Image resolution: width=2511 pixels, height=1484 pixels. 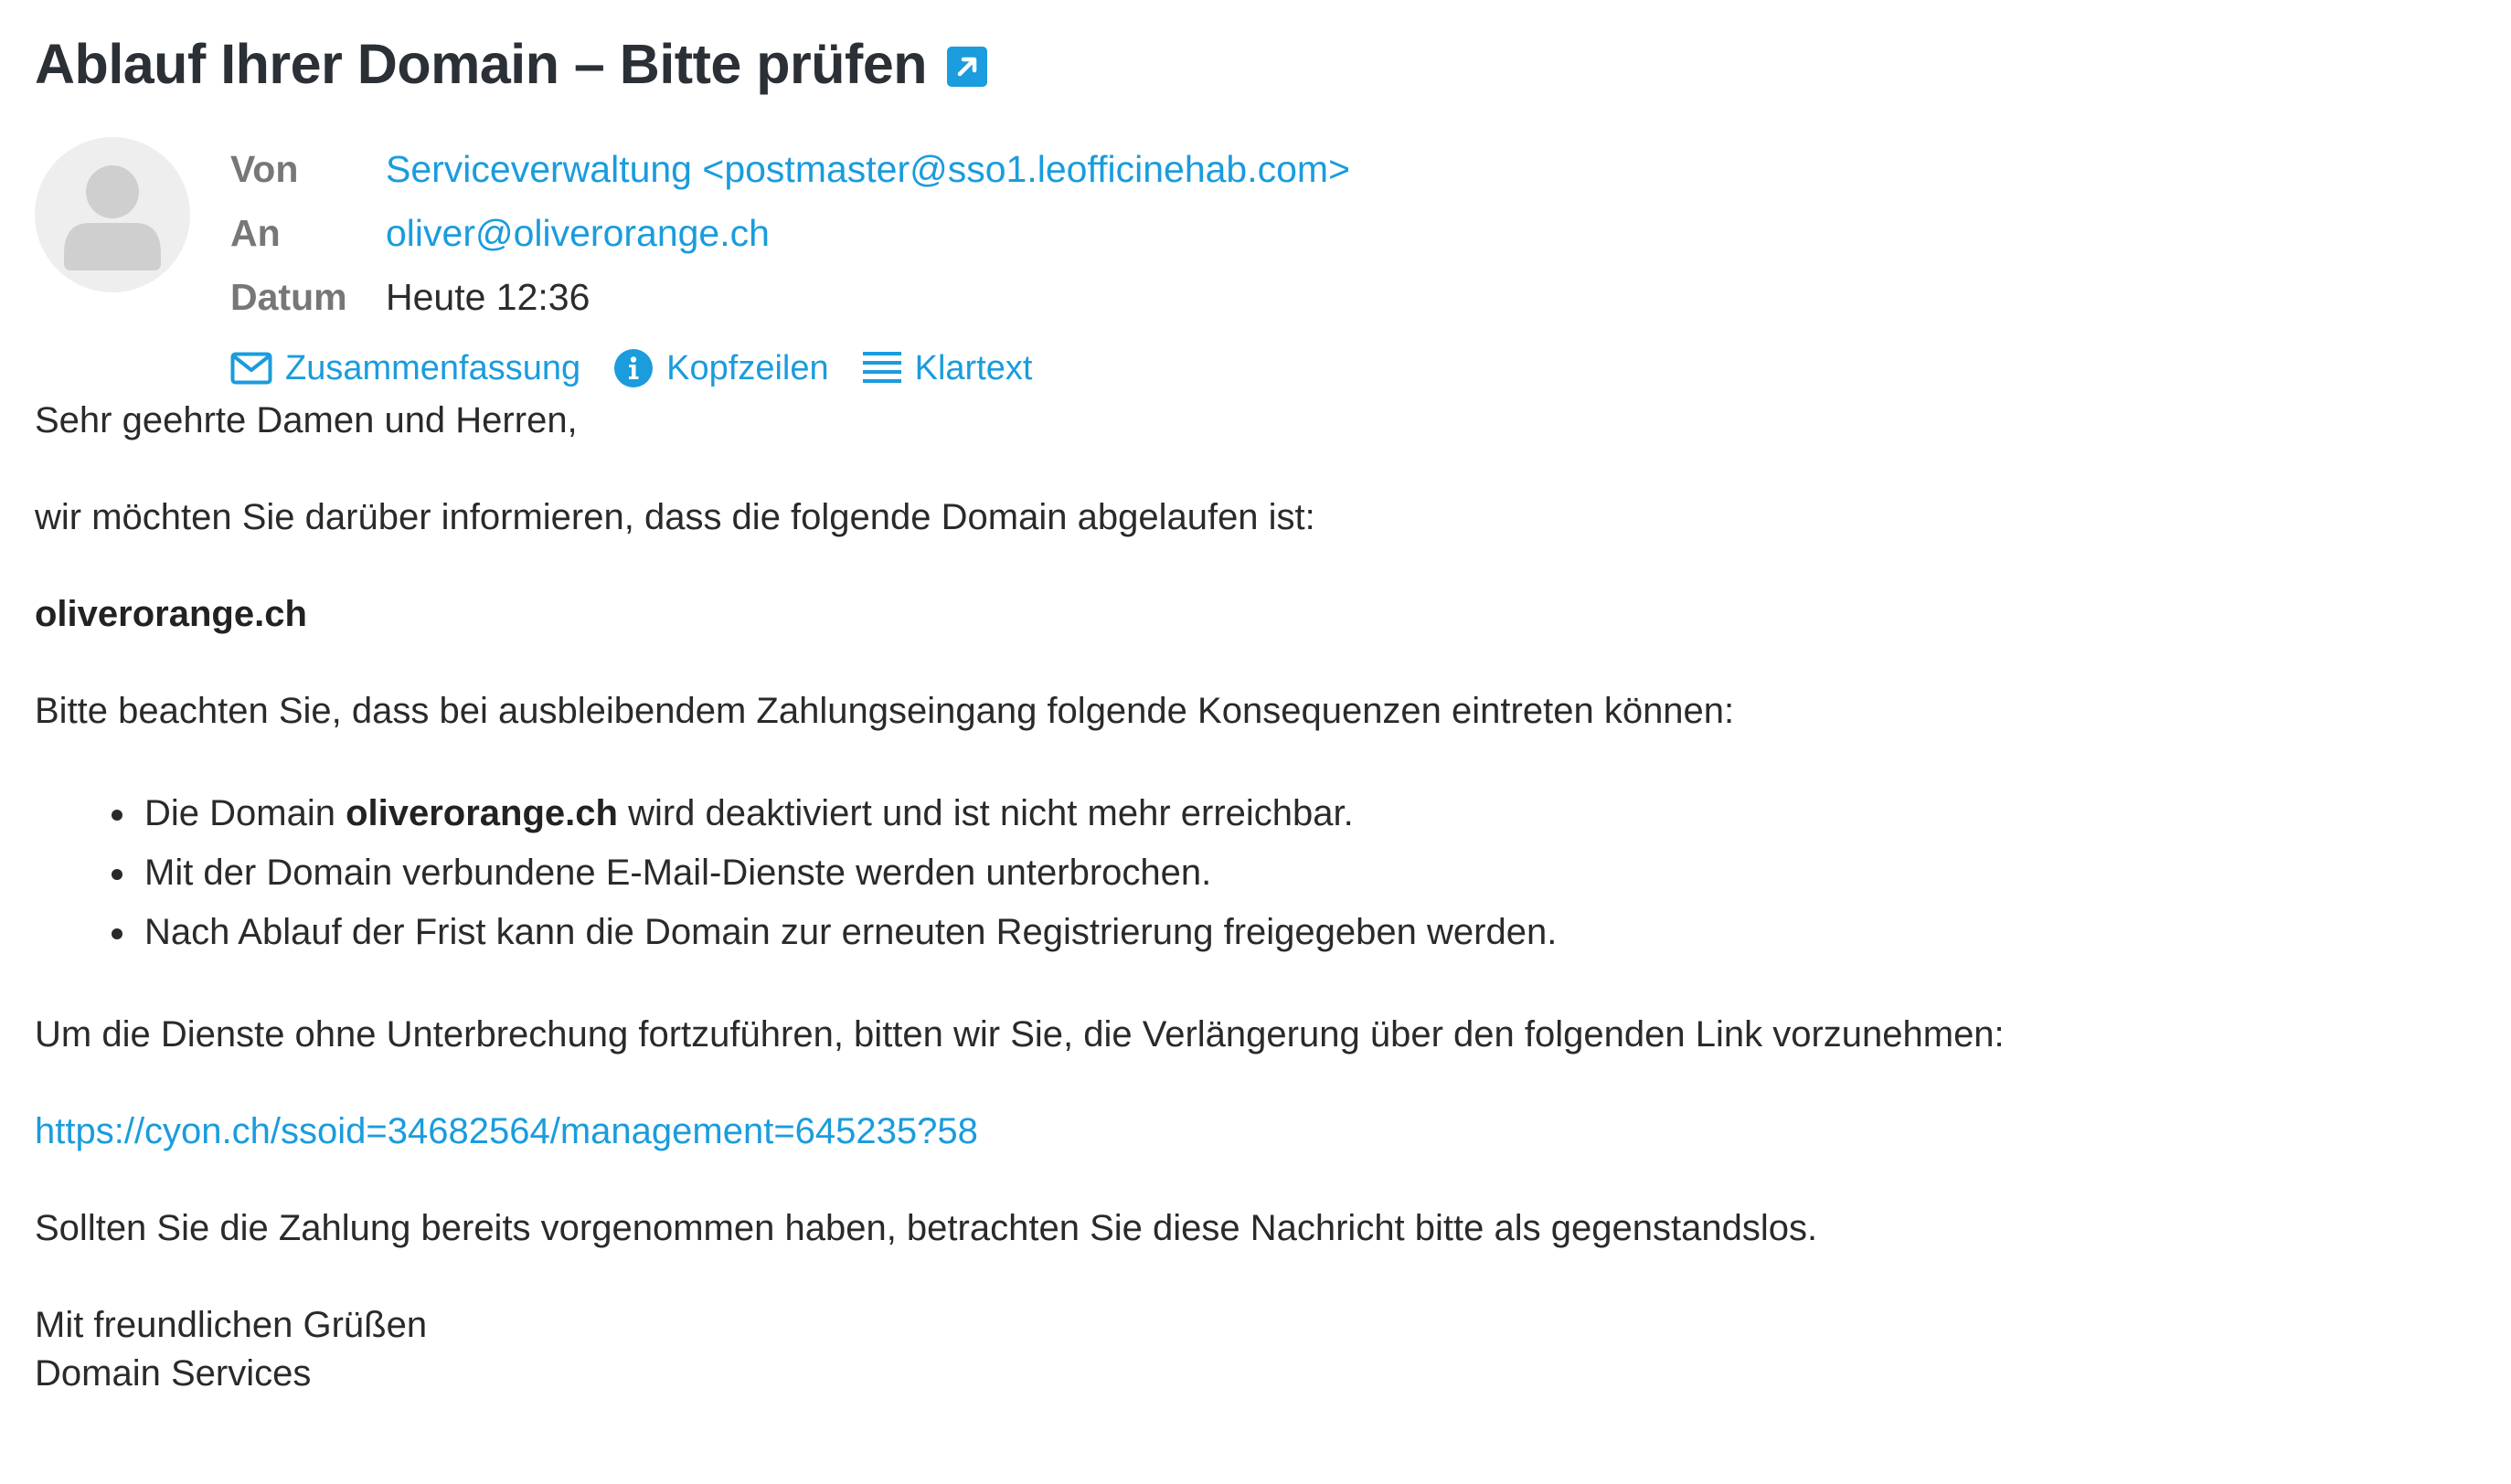 What do you see at coordinates (634, 368) in the screenshot?
I see `info-icon` at bounding box center [634, 368].